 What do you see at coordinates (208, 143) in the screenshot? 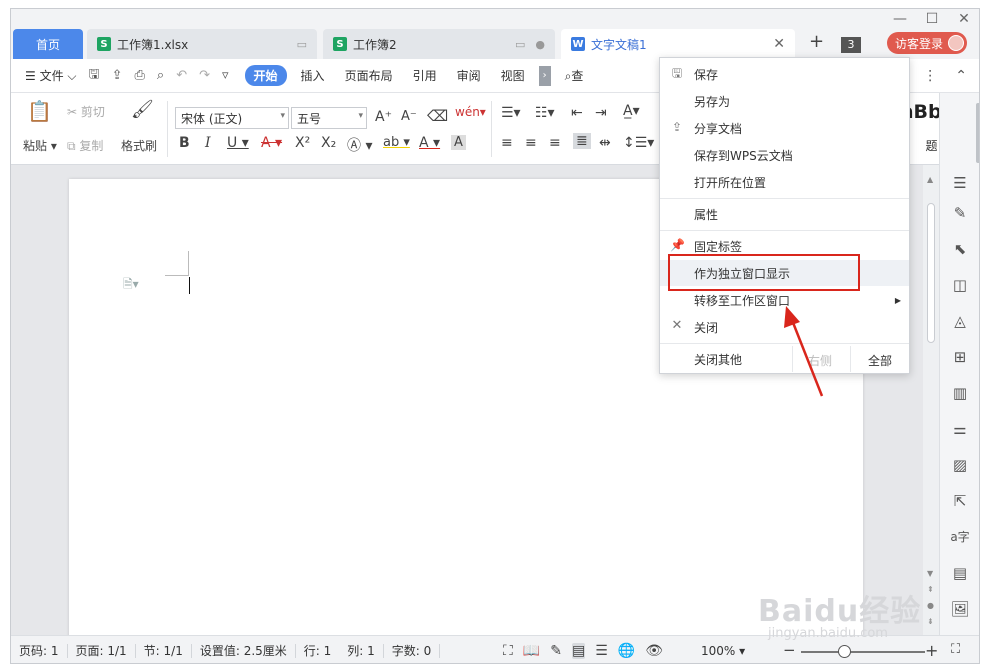
I see `italic-button: I` at bounding box center [208, 143].